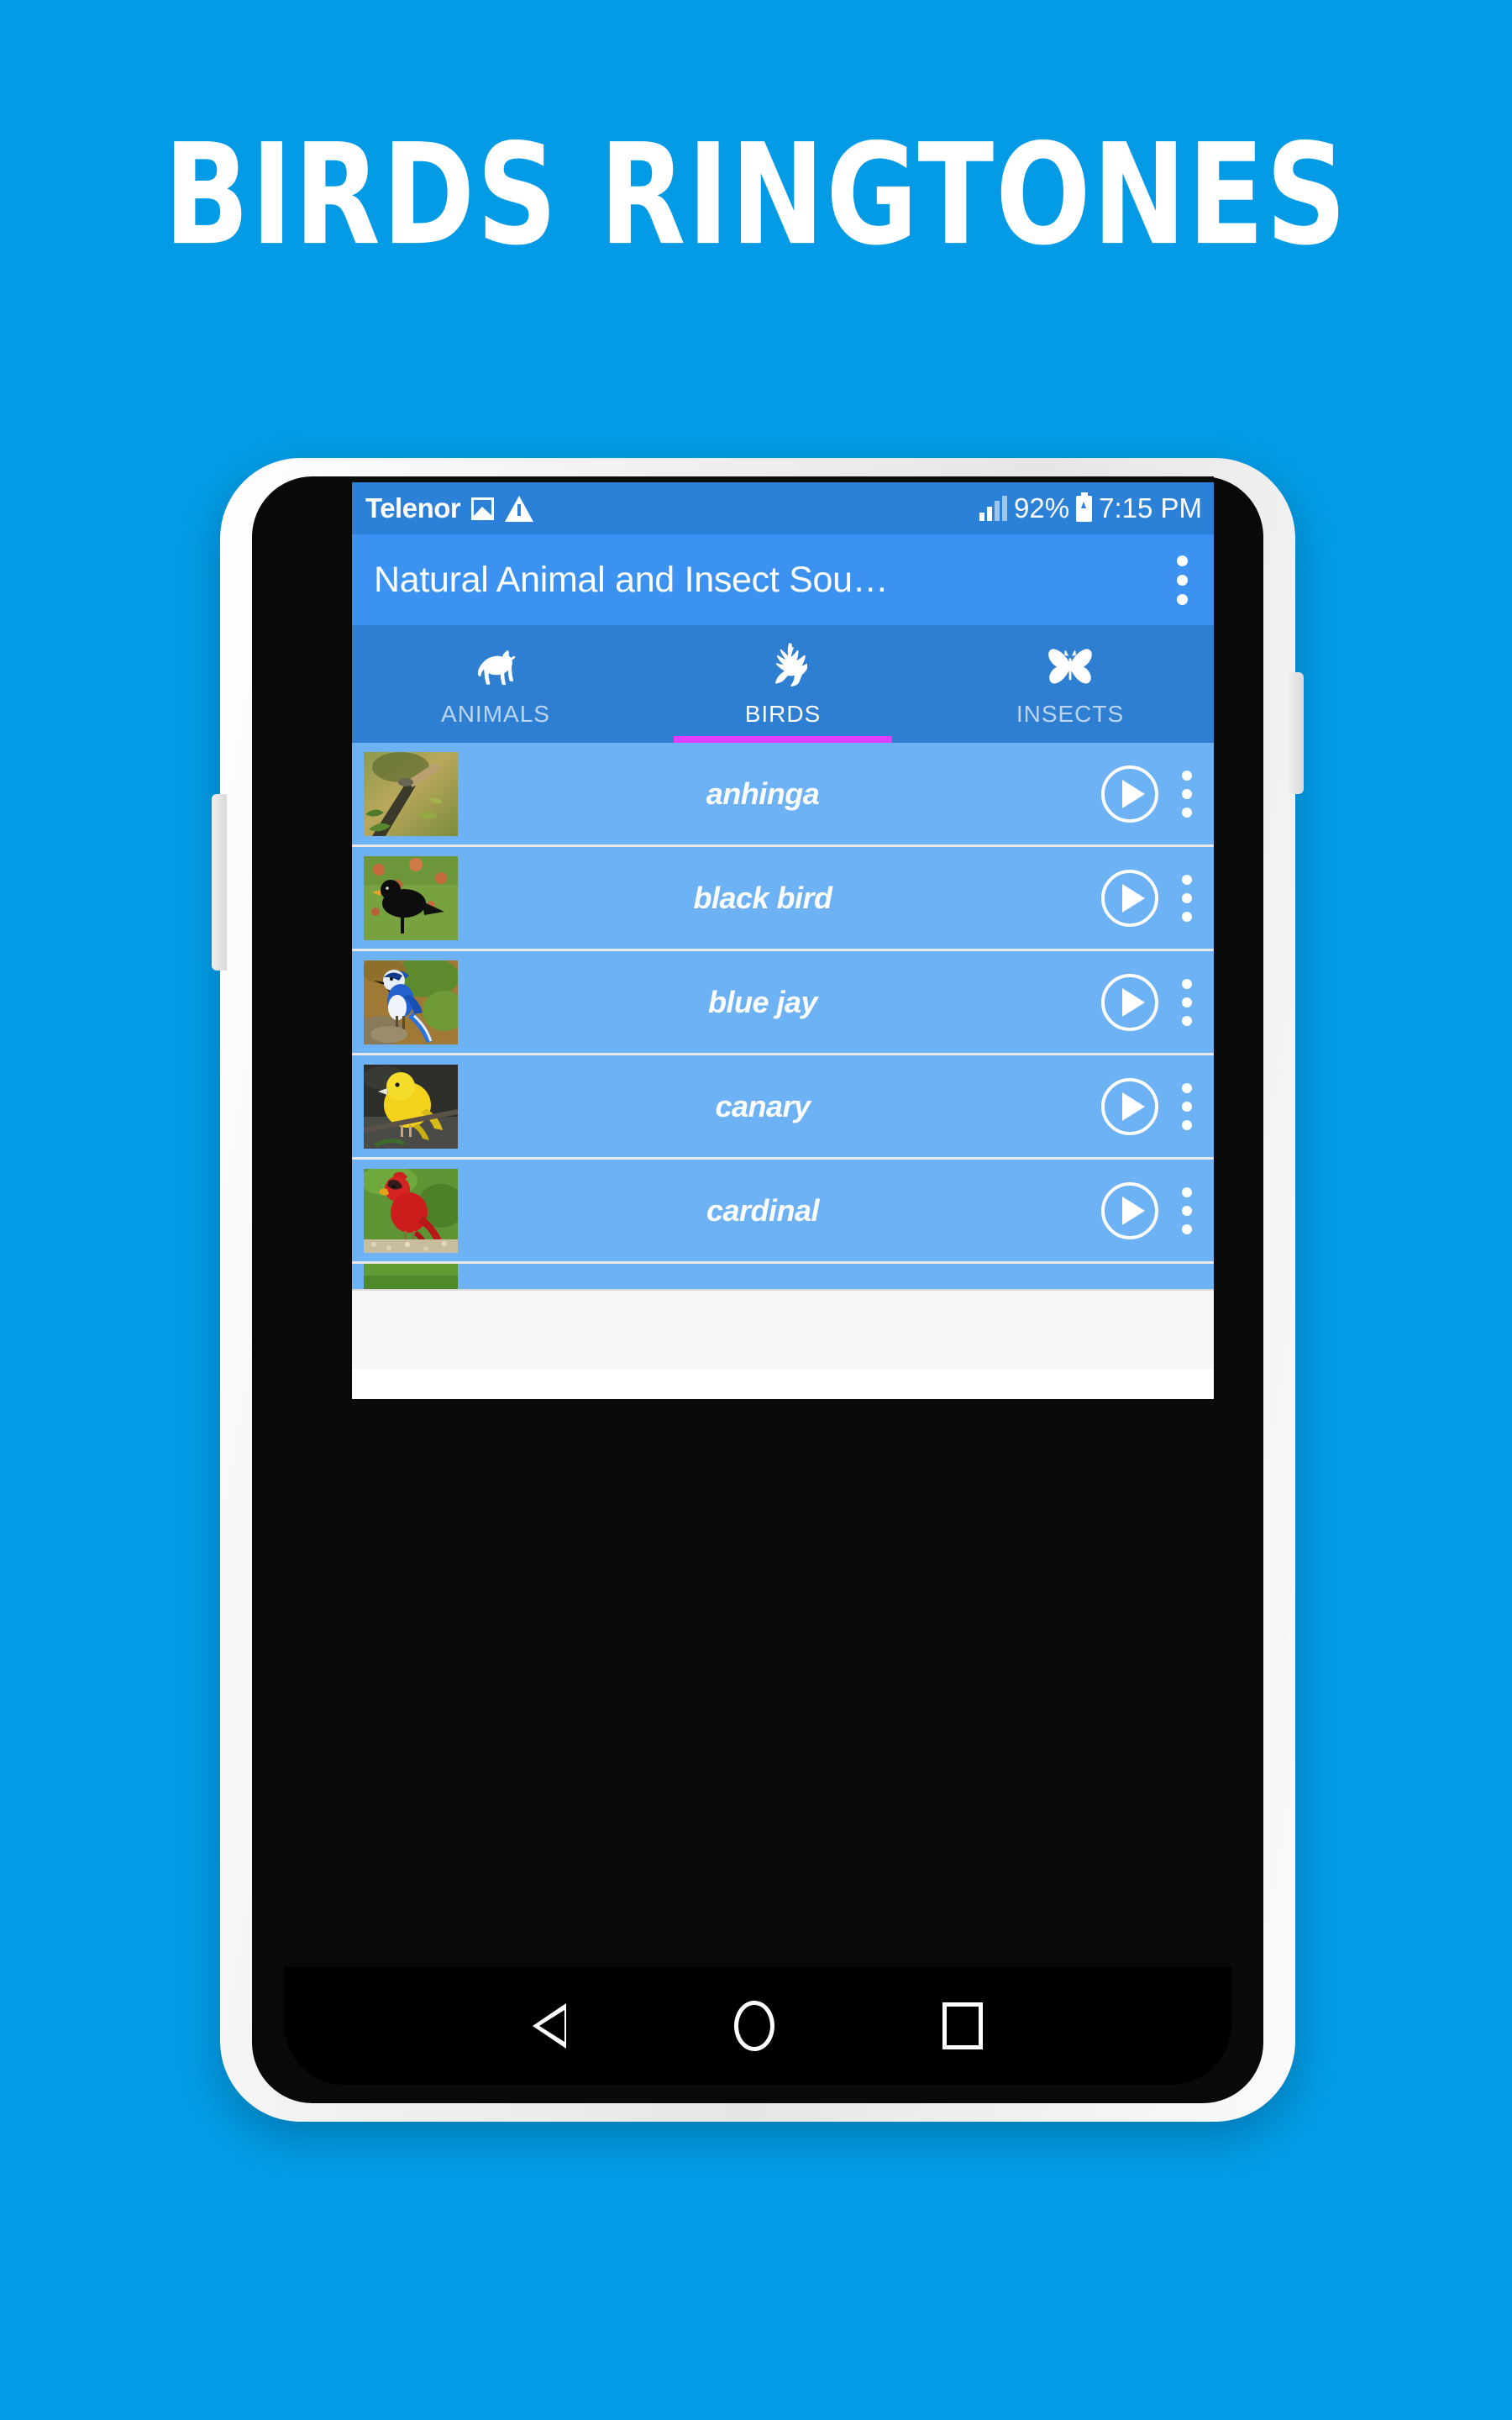  I want to click on table-row: anhinga, so click(783, 795).